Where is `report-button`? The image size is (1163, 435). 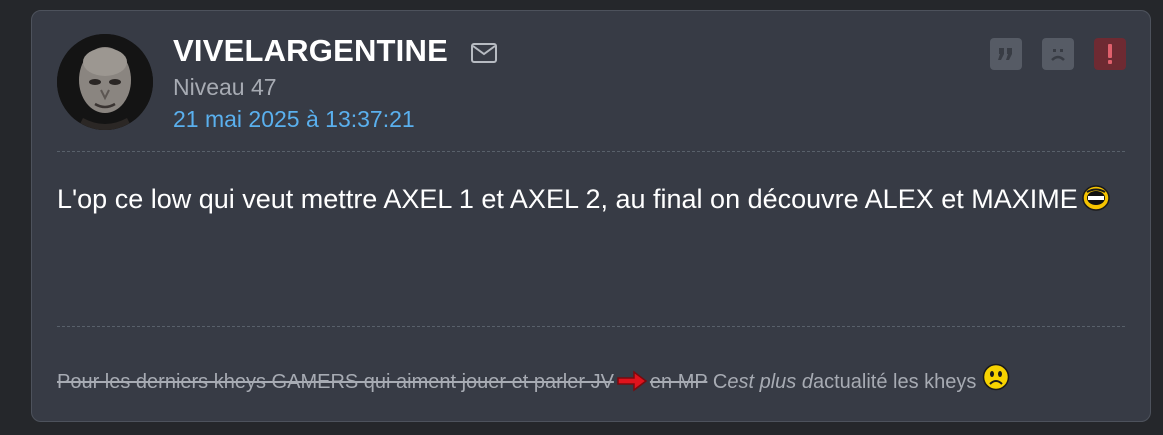 report-button is located at coordinates (1110, 54).